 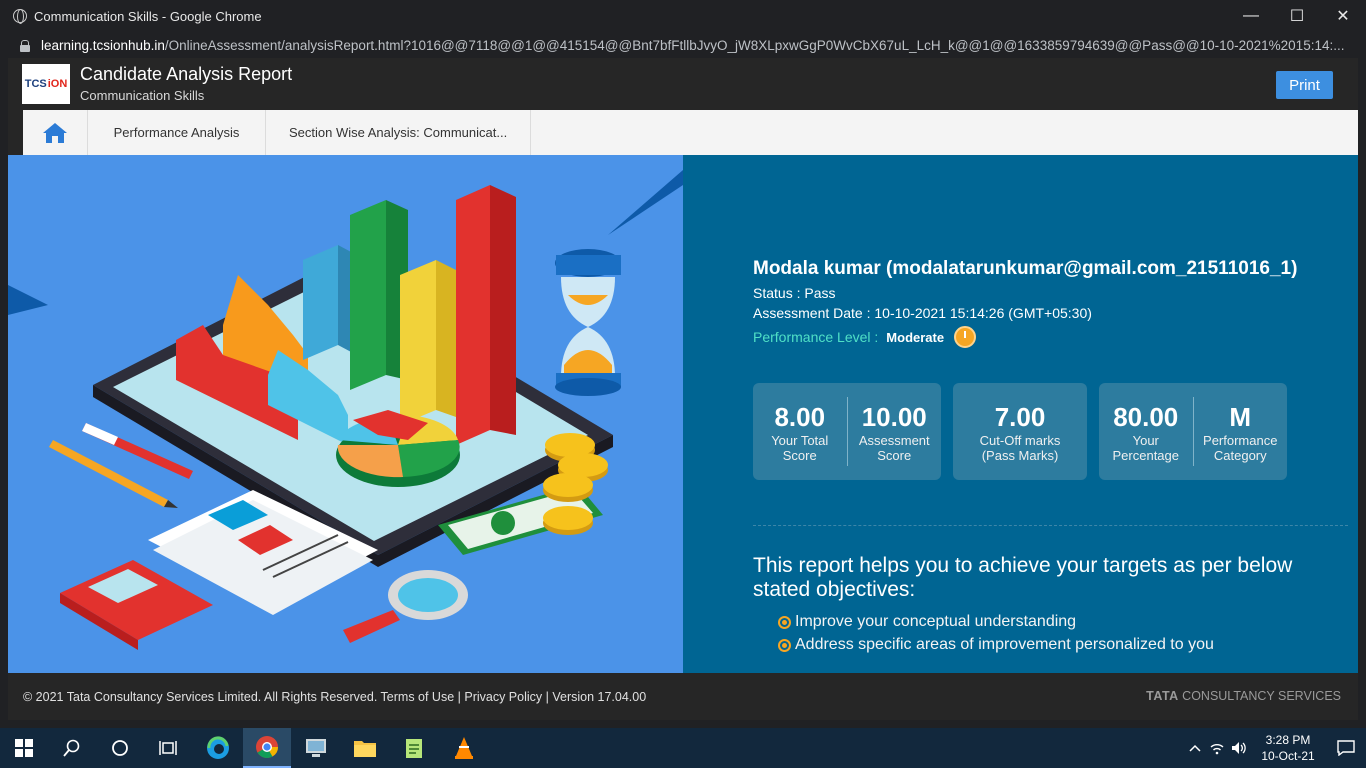 I want to click on taskbar-clock: 3:28 PM 10-Oct-21, so click(x=1288, y=748).